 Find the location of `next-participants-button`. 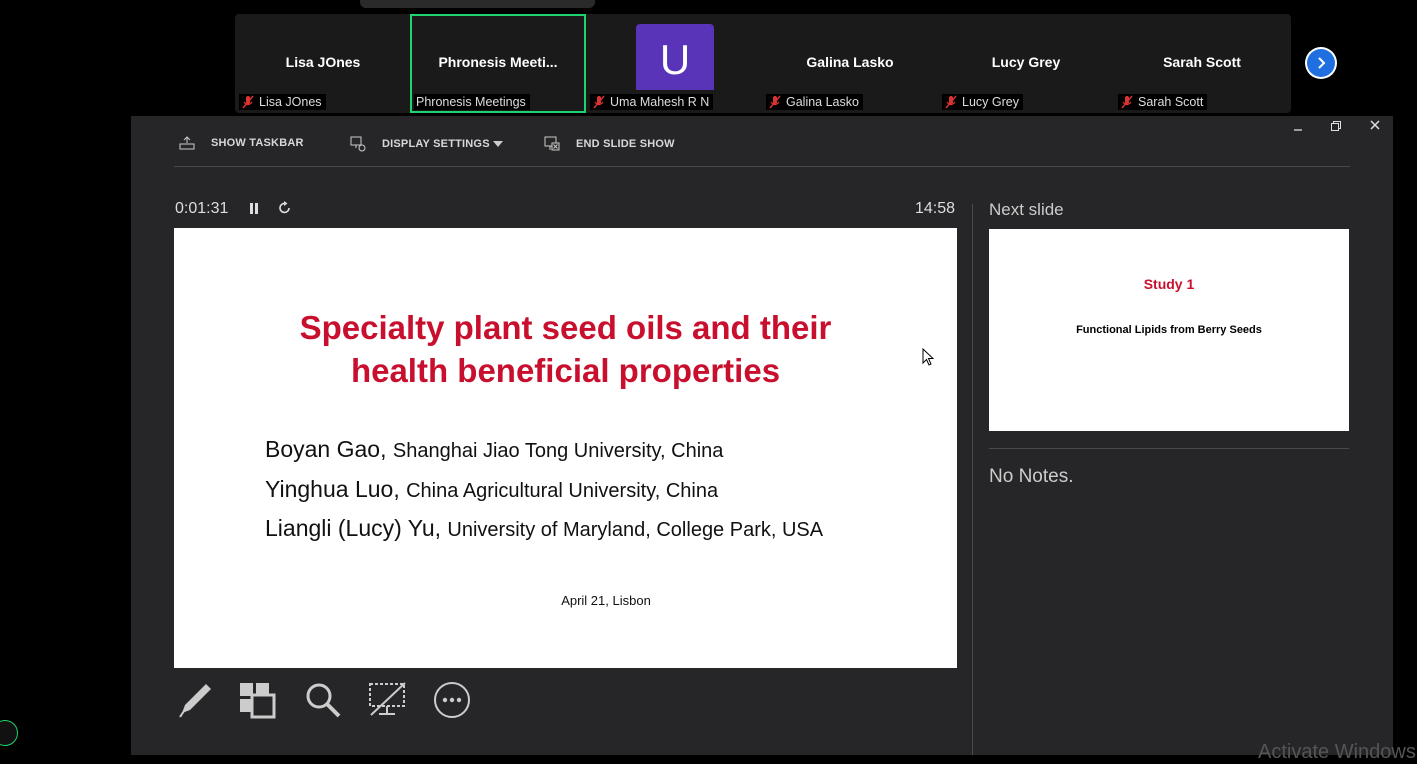

next-participants-button is located at coordinates (1321, 63).